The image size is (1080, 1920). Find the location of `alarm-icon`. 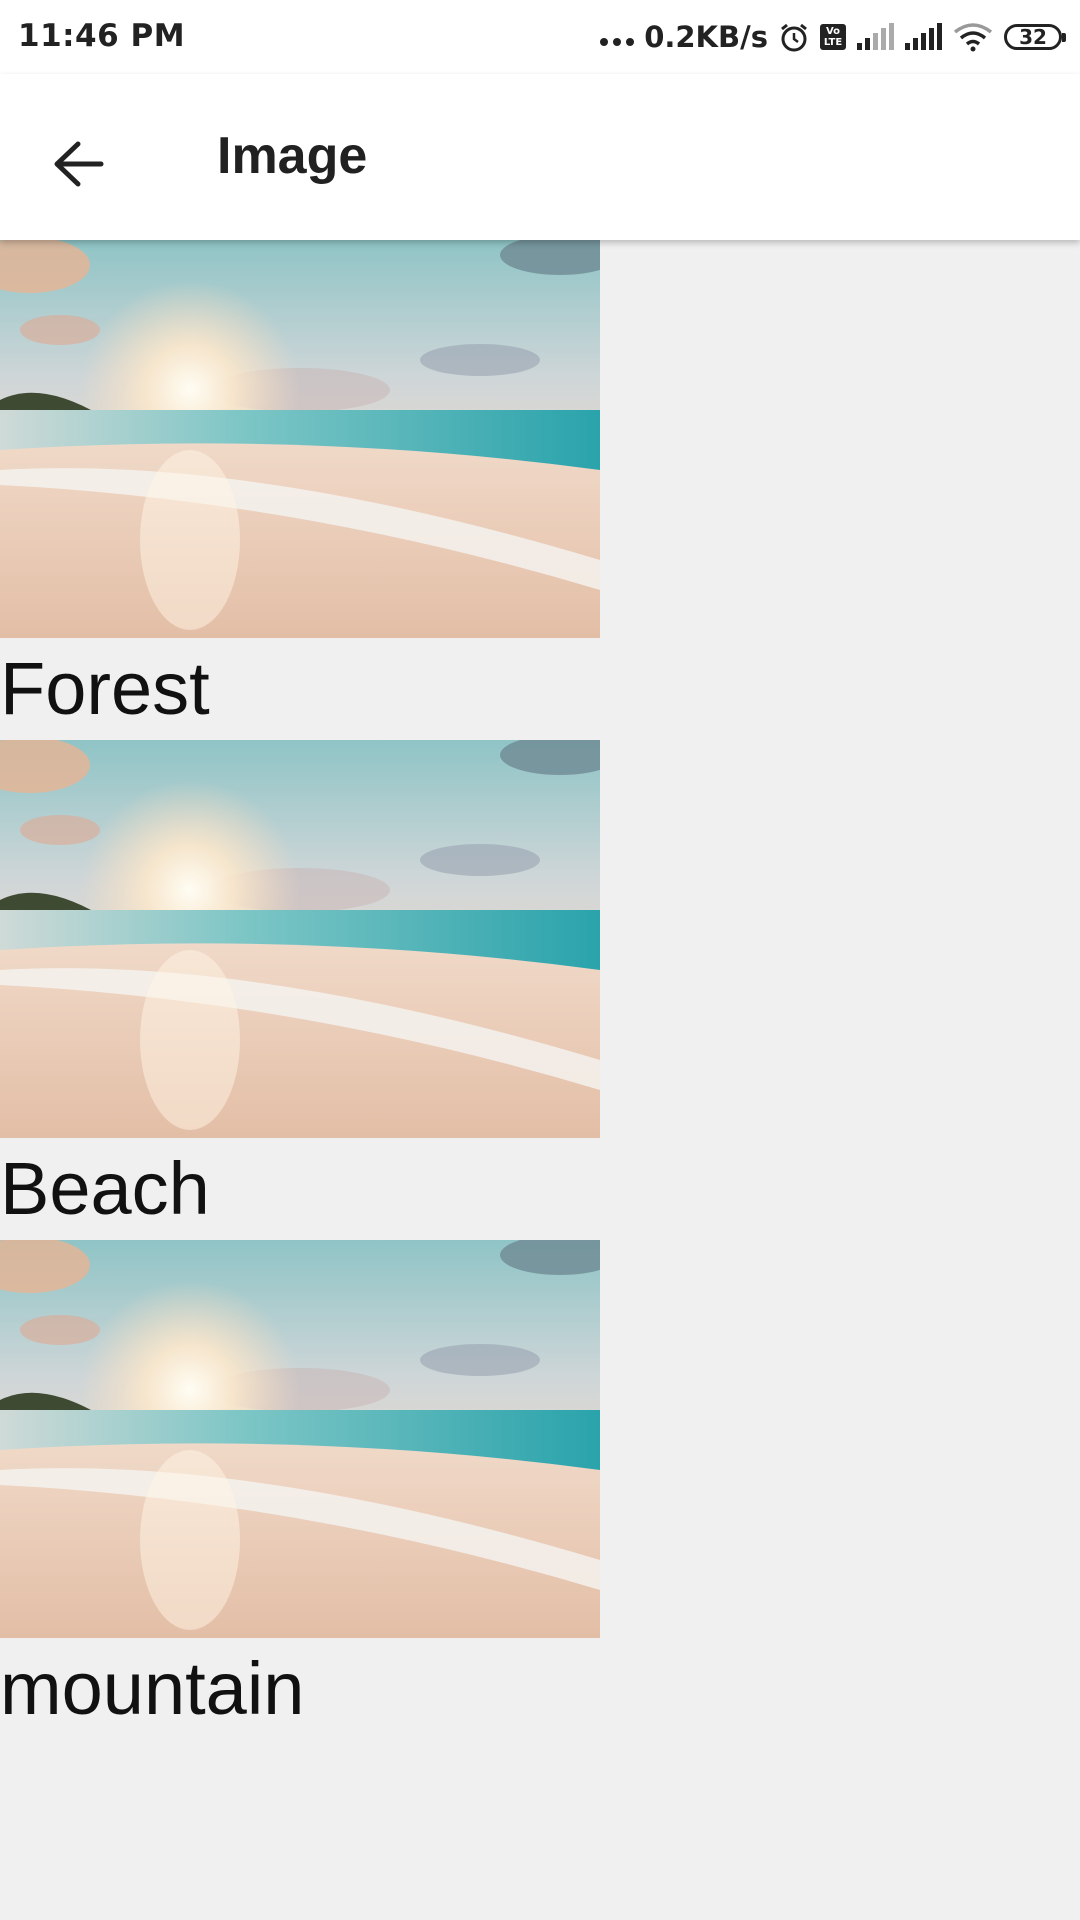

alarm-icon is located at coordinates (794, 37).